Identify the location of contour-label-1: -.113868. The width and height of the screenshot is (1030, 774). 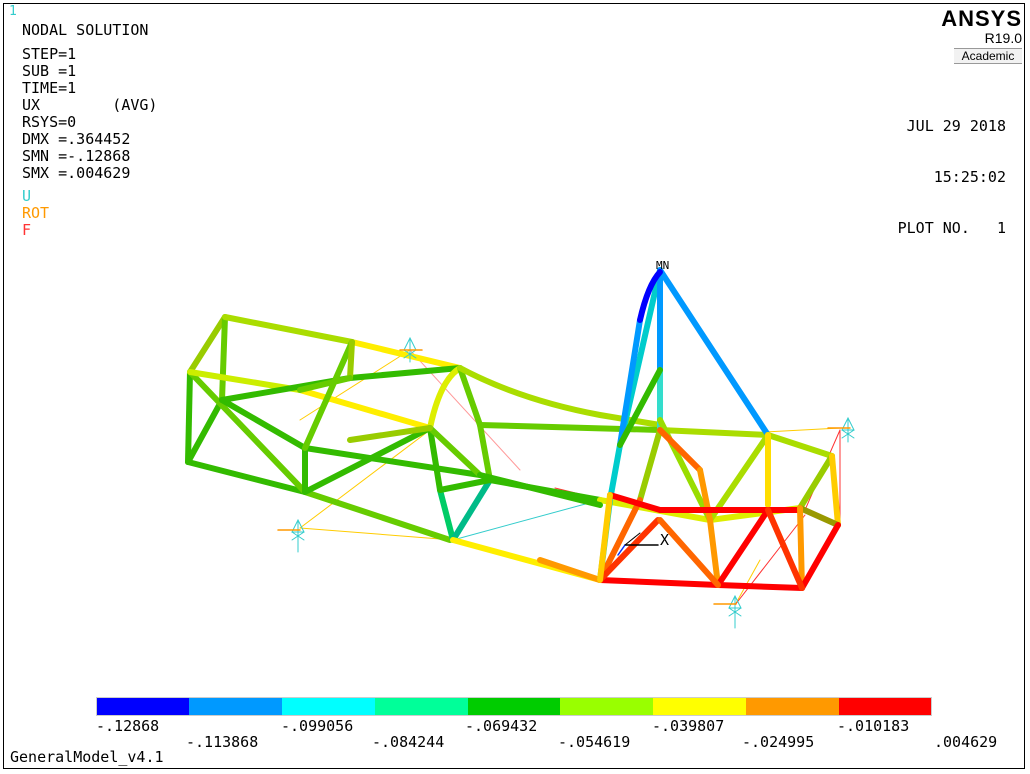
(222, 742).